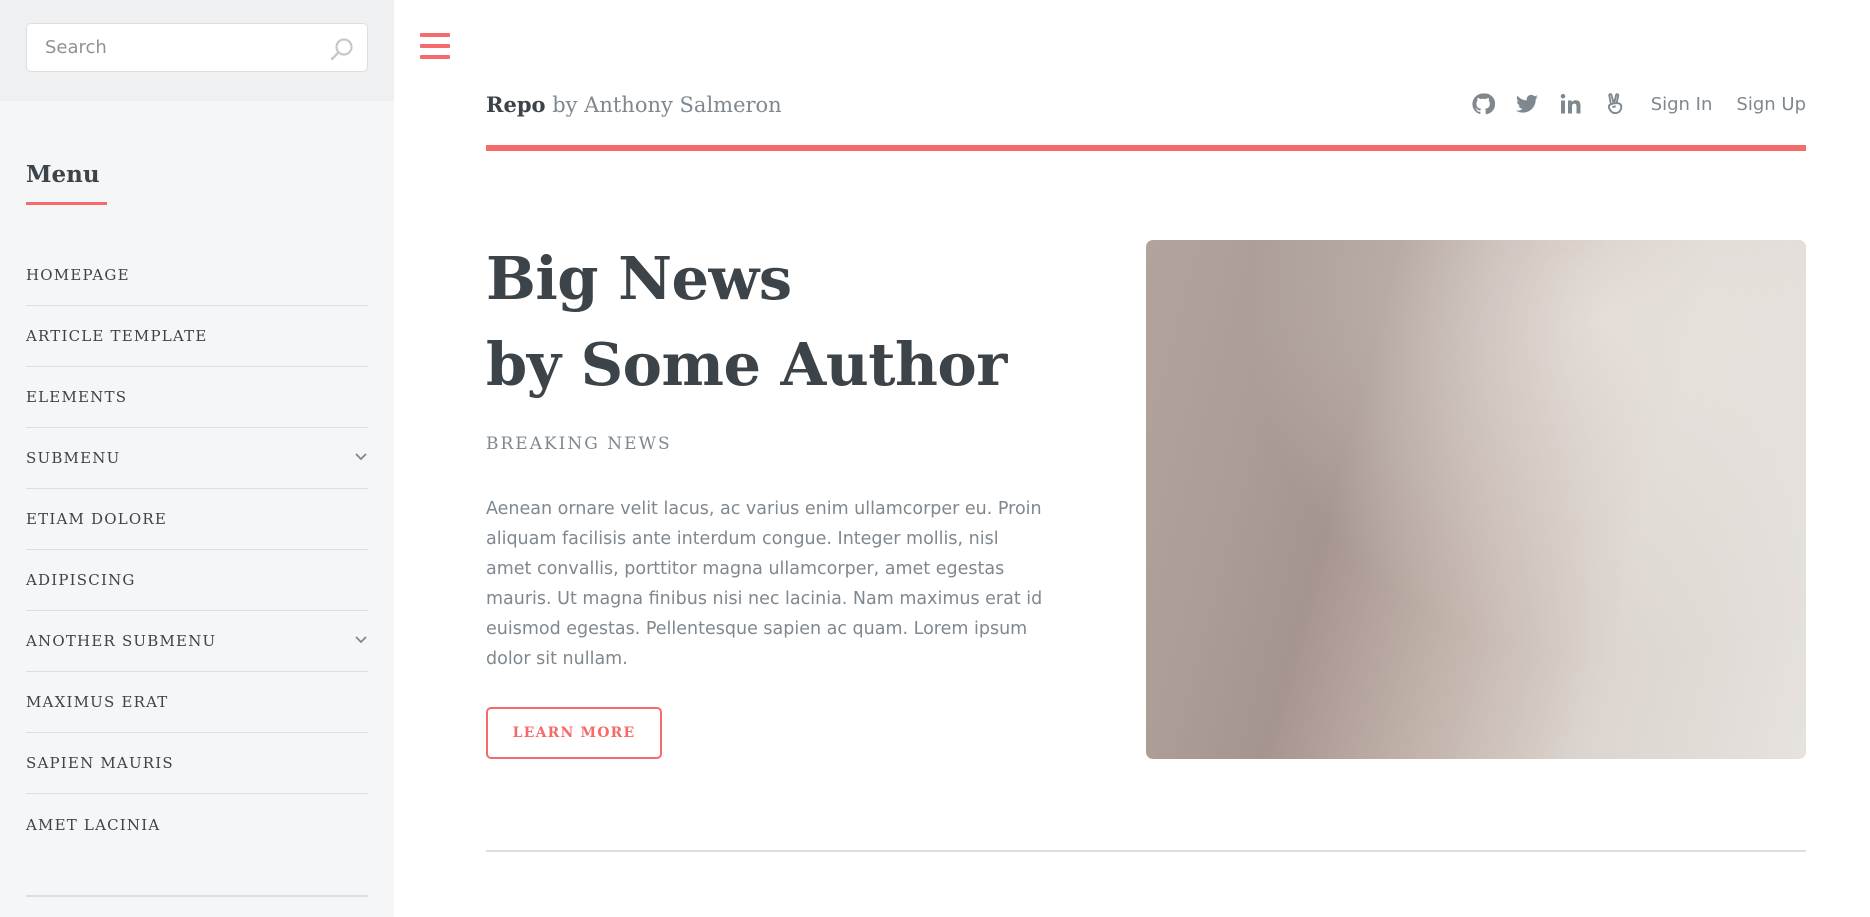  What do you see at coordinates (66, 183) in the screenshot?
I see `menu-title: Menu` at bounding box center [66, 183].